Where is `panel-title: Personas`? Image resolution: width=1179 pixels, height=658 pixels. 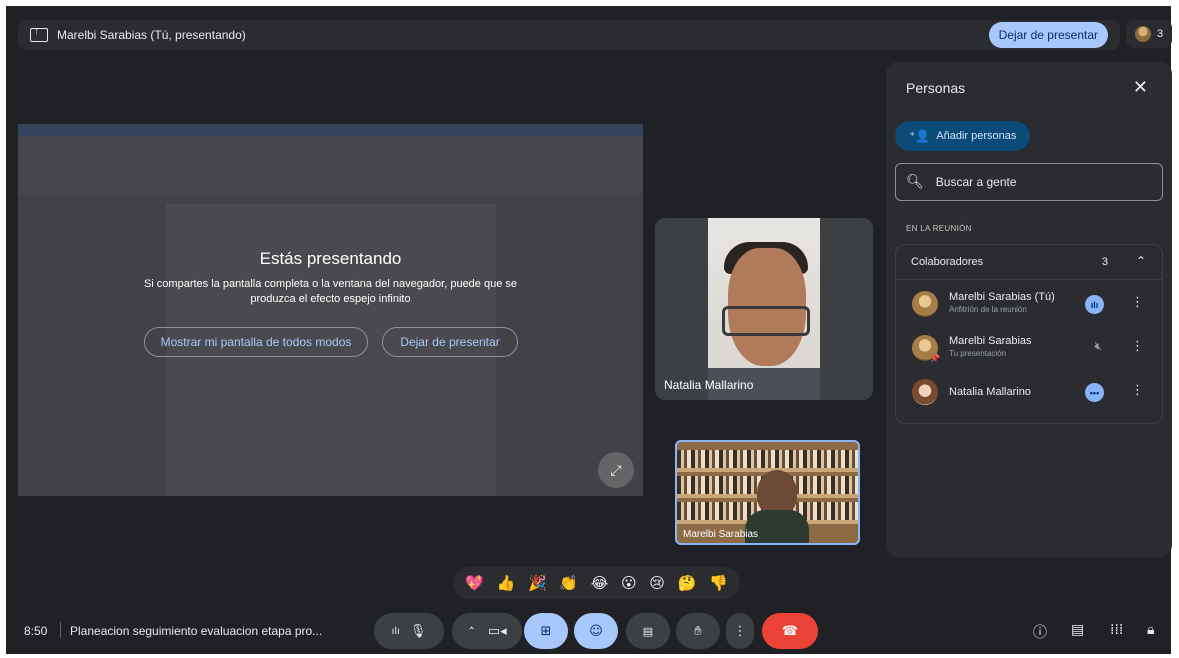
panel-title: Personas is located at coordinates (936, 88).